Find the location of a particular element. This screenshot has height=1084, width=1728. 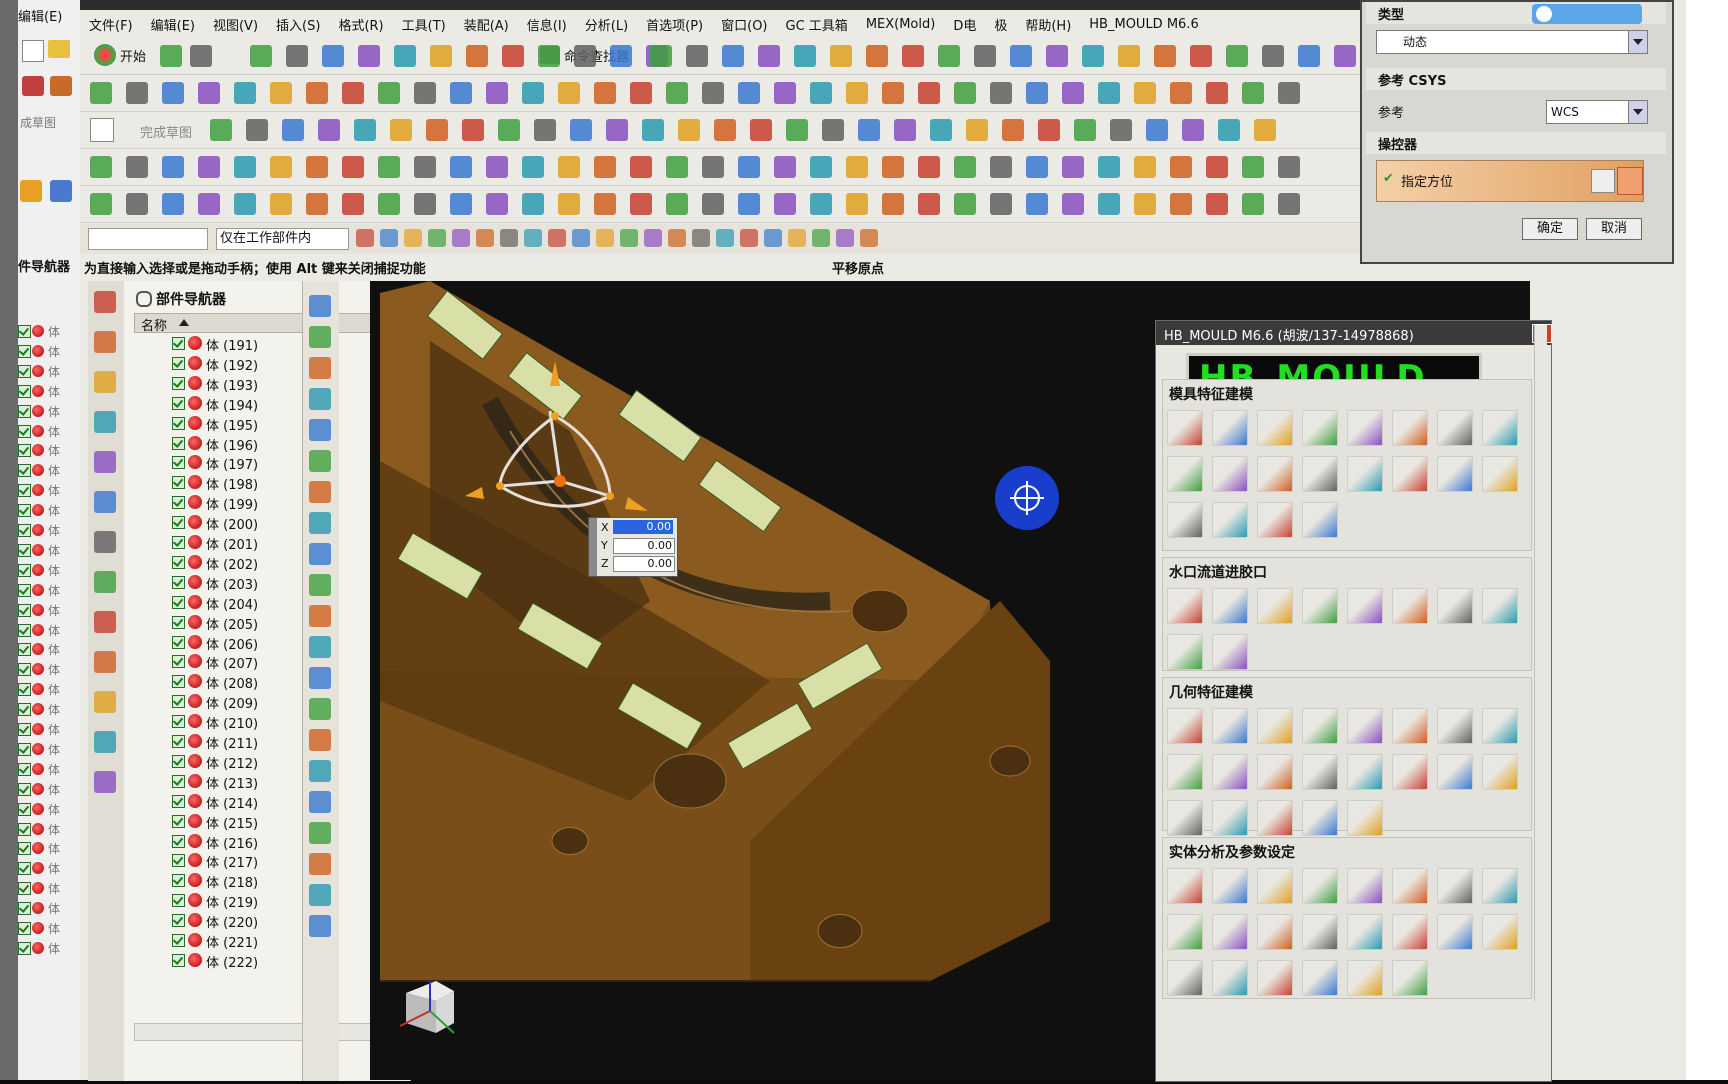

menu-item: 插入(S) is located at coordinates (298, 24).